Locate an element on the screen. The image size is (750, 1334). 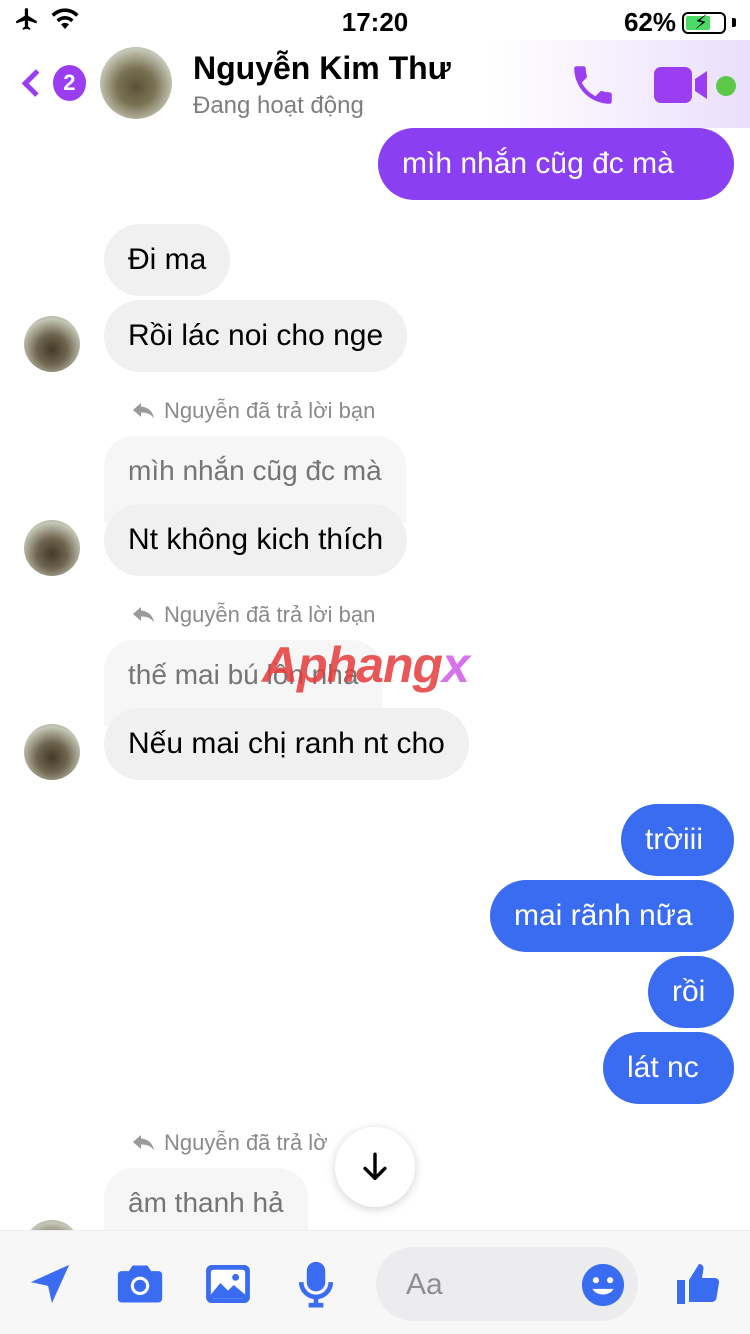
status-right: 62% ⚡ is located at coordinates (680, 22).